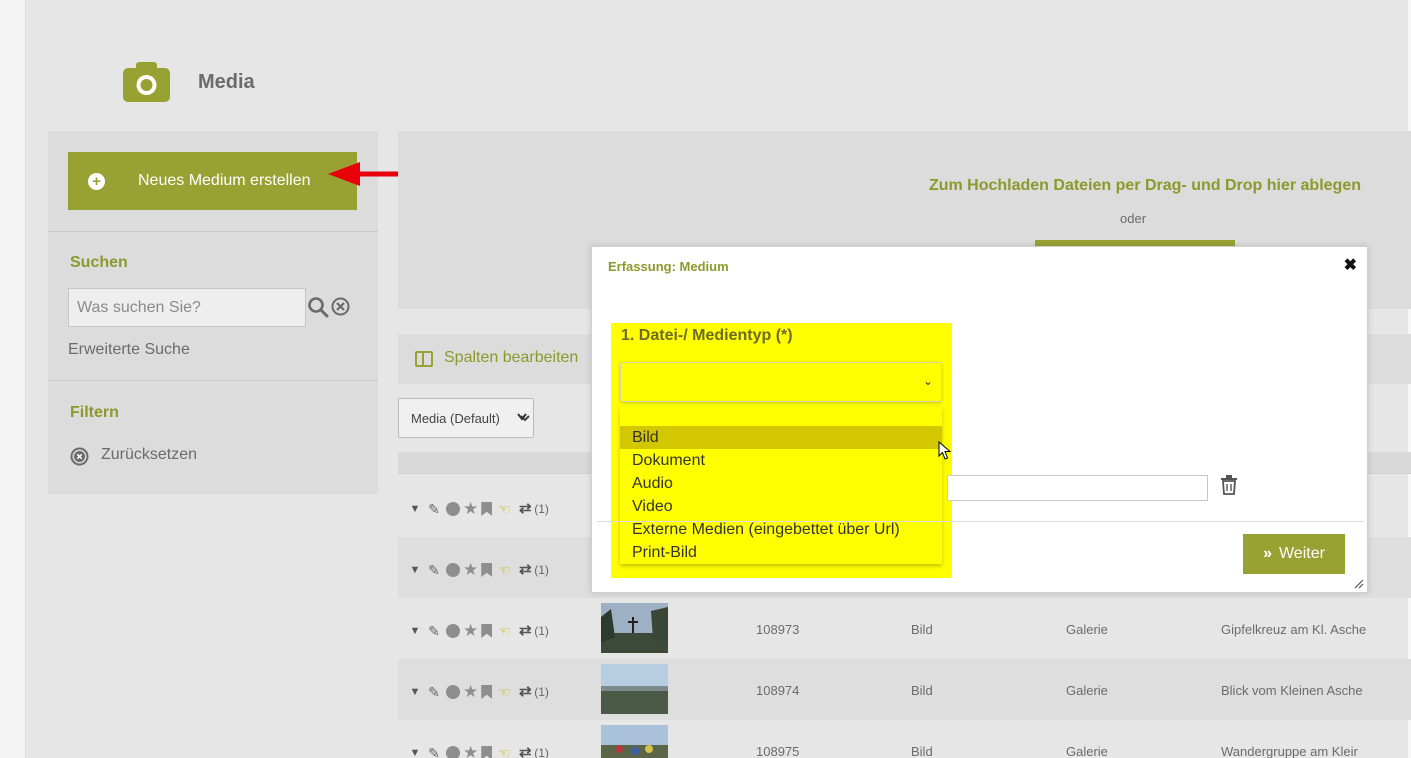 Image resolution: width=1411 pixels, height=758 pixels. I want to click on double-chevron-right-icon: », so click(1267, 553).